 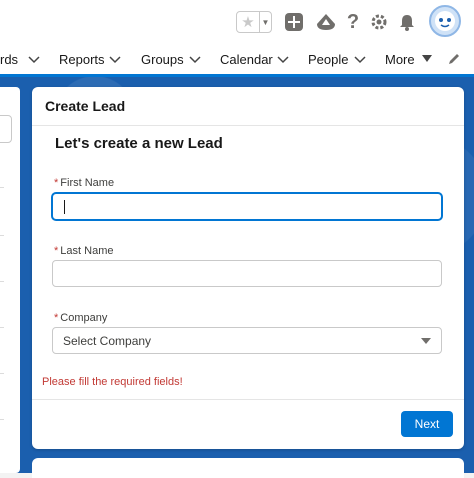 What do you see at coordinates (400, 59) in the screenshot?
I see `nav-item-more: More` at bounding box center [400, 59].